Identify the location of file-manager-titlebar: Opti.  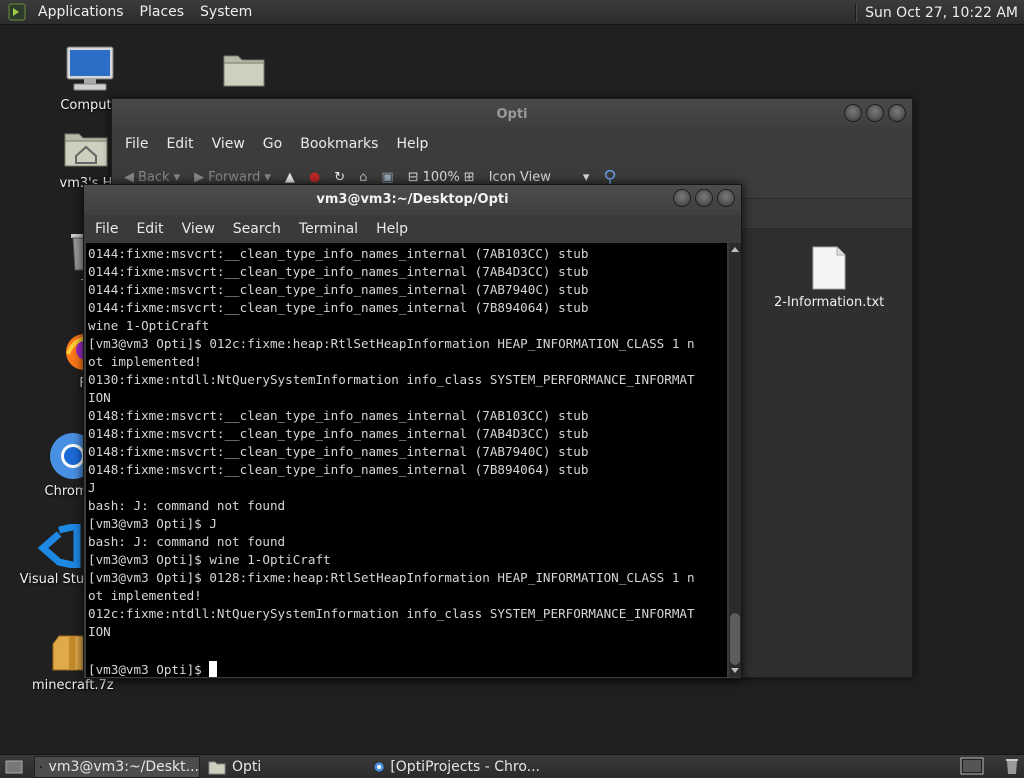
(512, 115).